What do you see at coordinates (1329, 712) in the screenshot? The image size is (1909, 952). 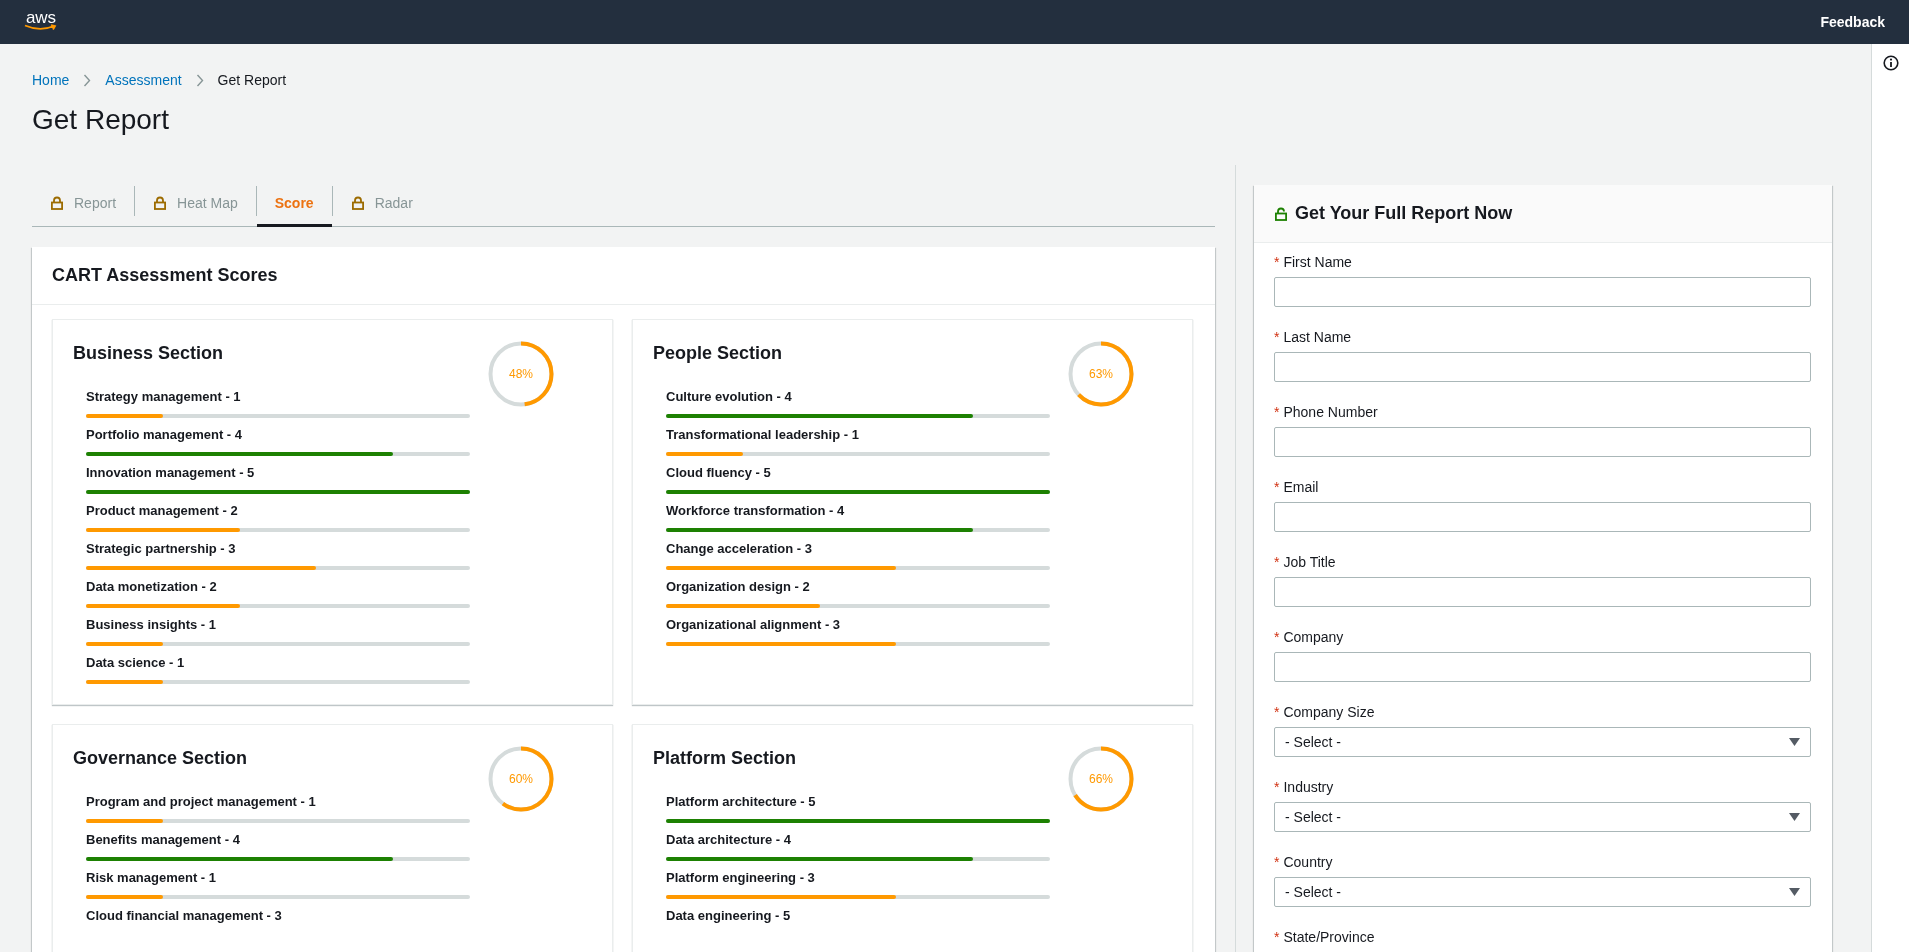 I see `field-label: Company Size` at bounding box center [1329, 712].